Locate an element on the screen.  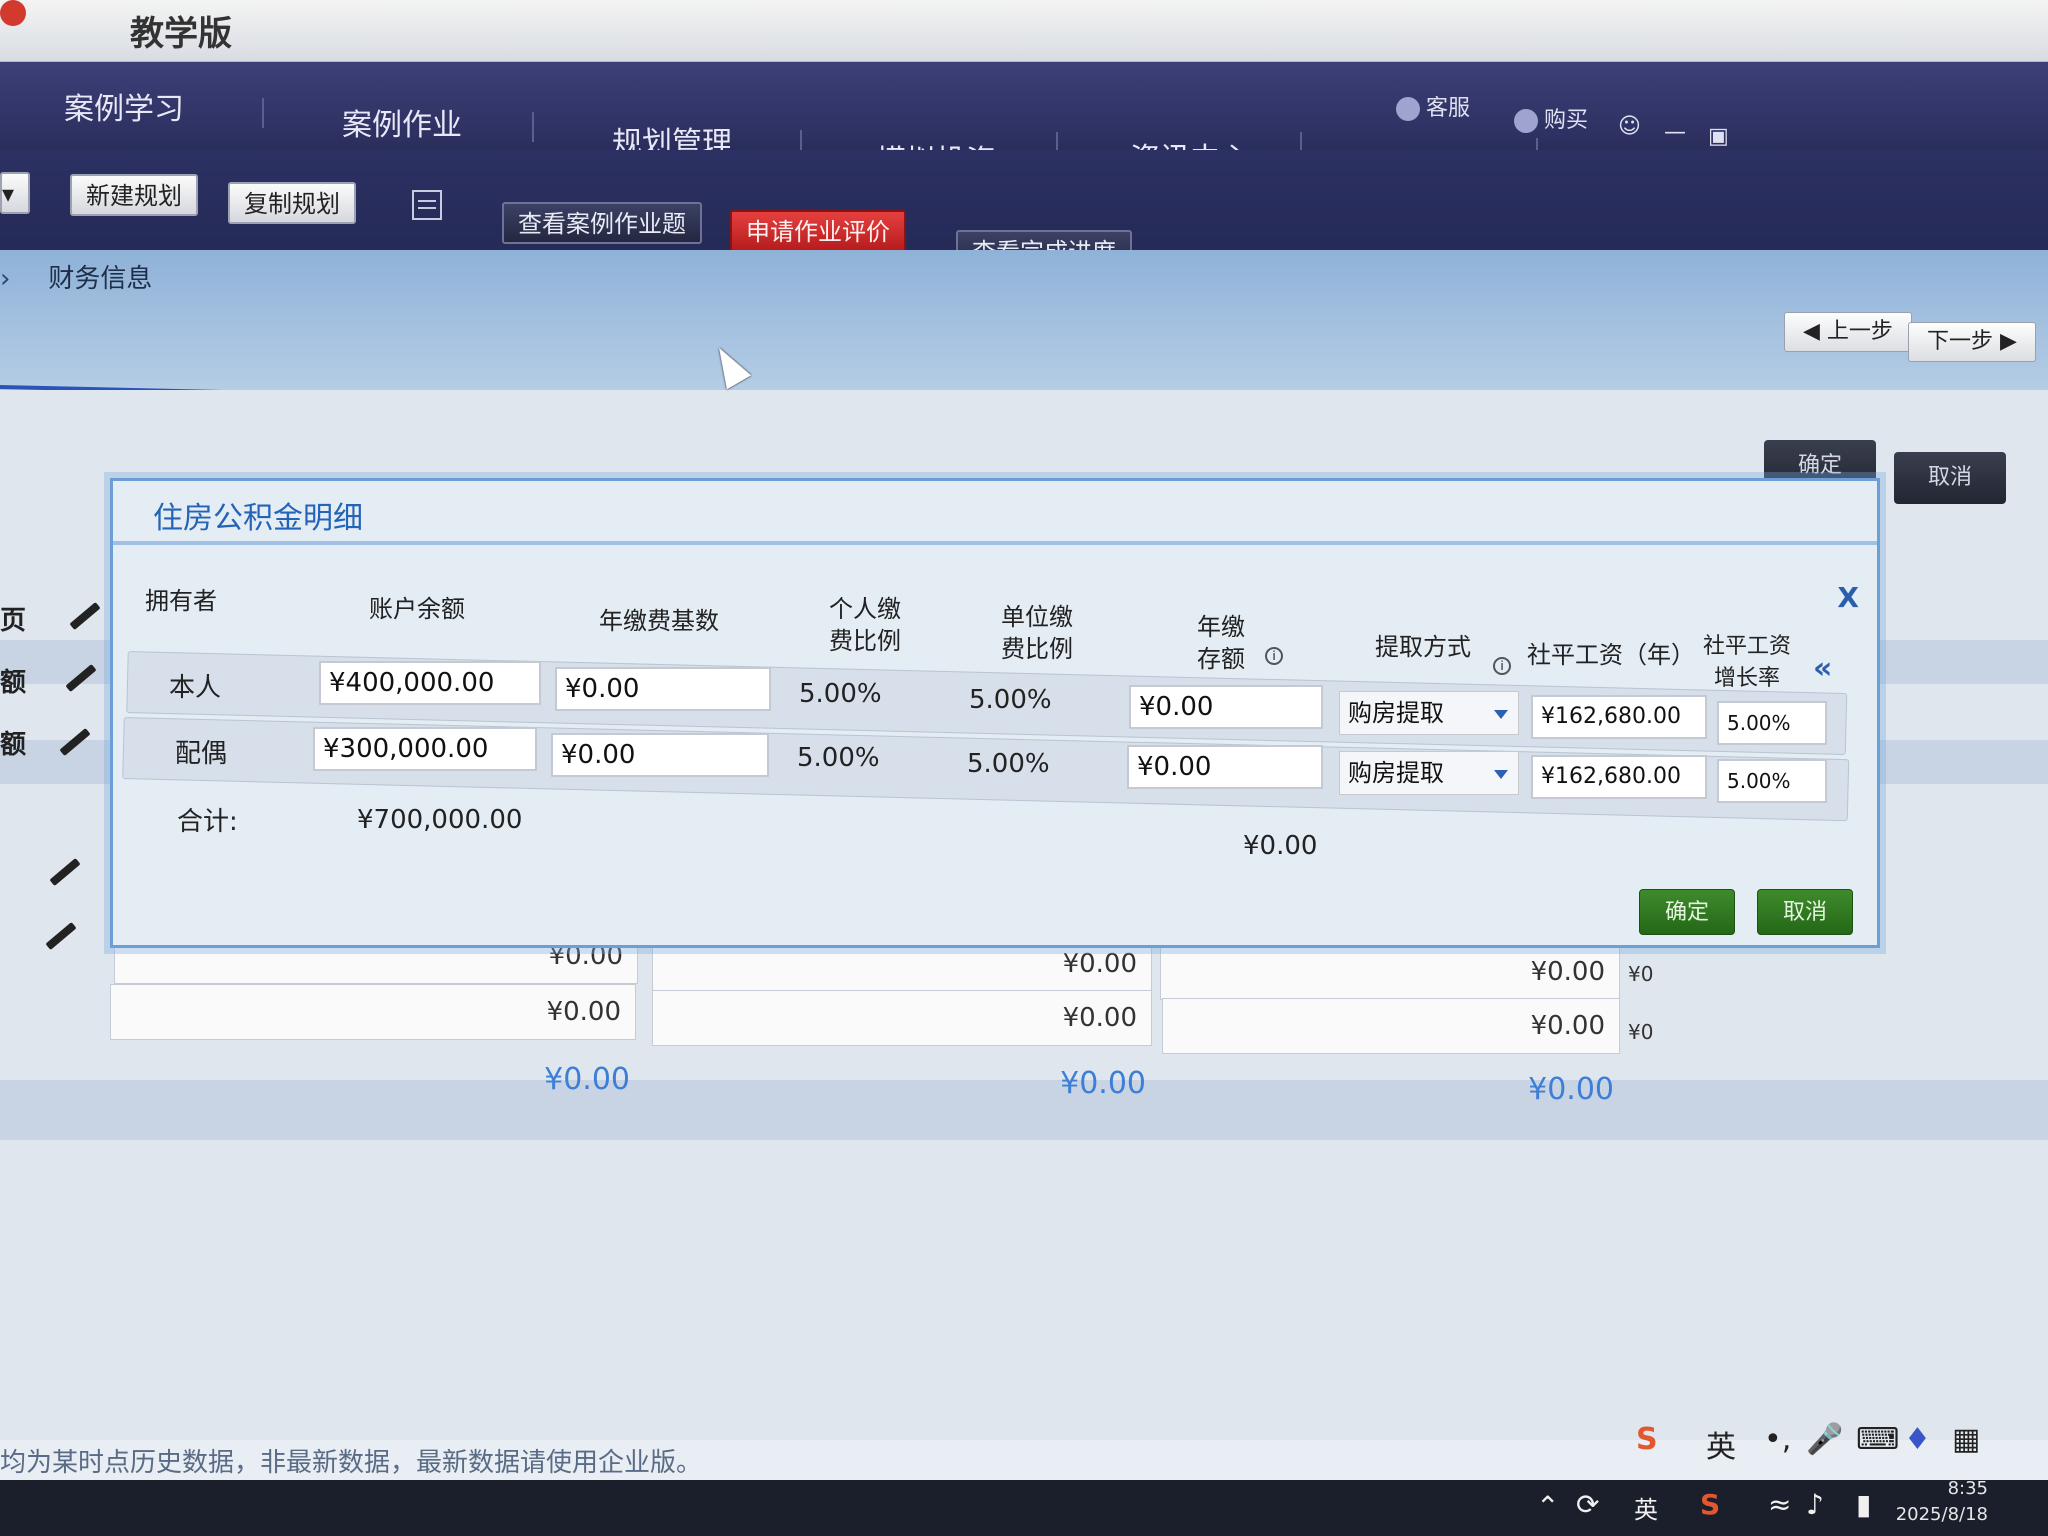
keyboard-icon: ⌨ is located at coordinates (1877, 1439).